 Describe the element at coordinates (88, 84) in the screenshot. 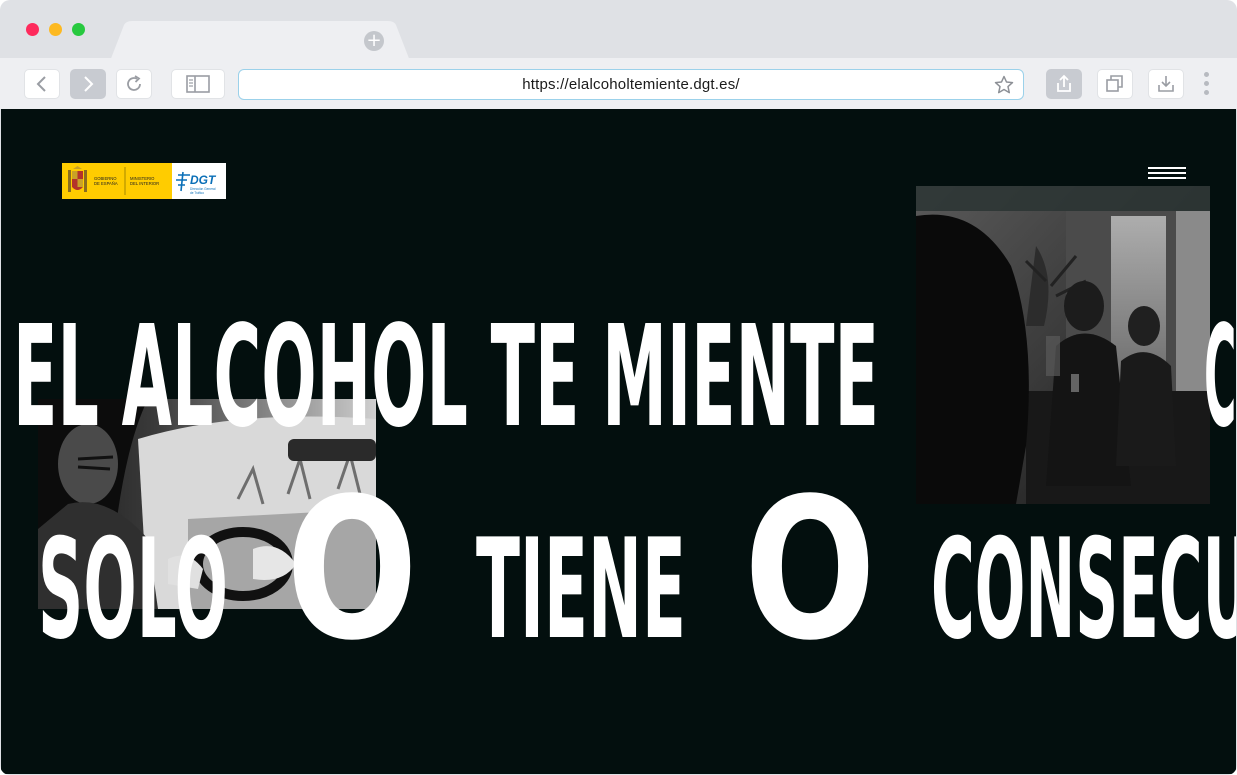

I see `forward-button` at that location.